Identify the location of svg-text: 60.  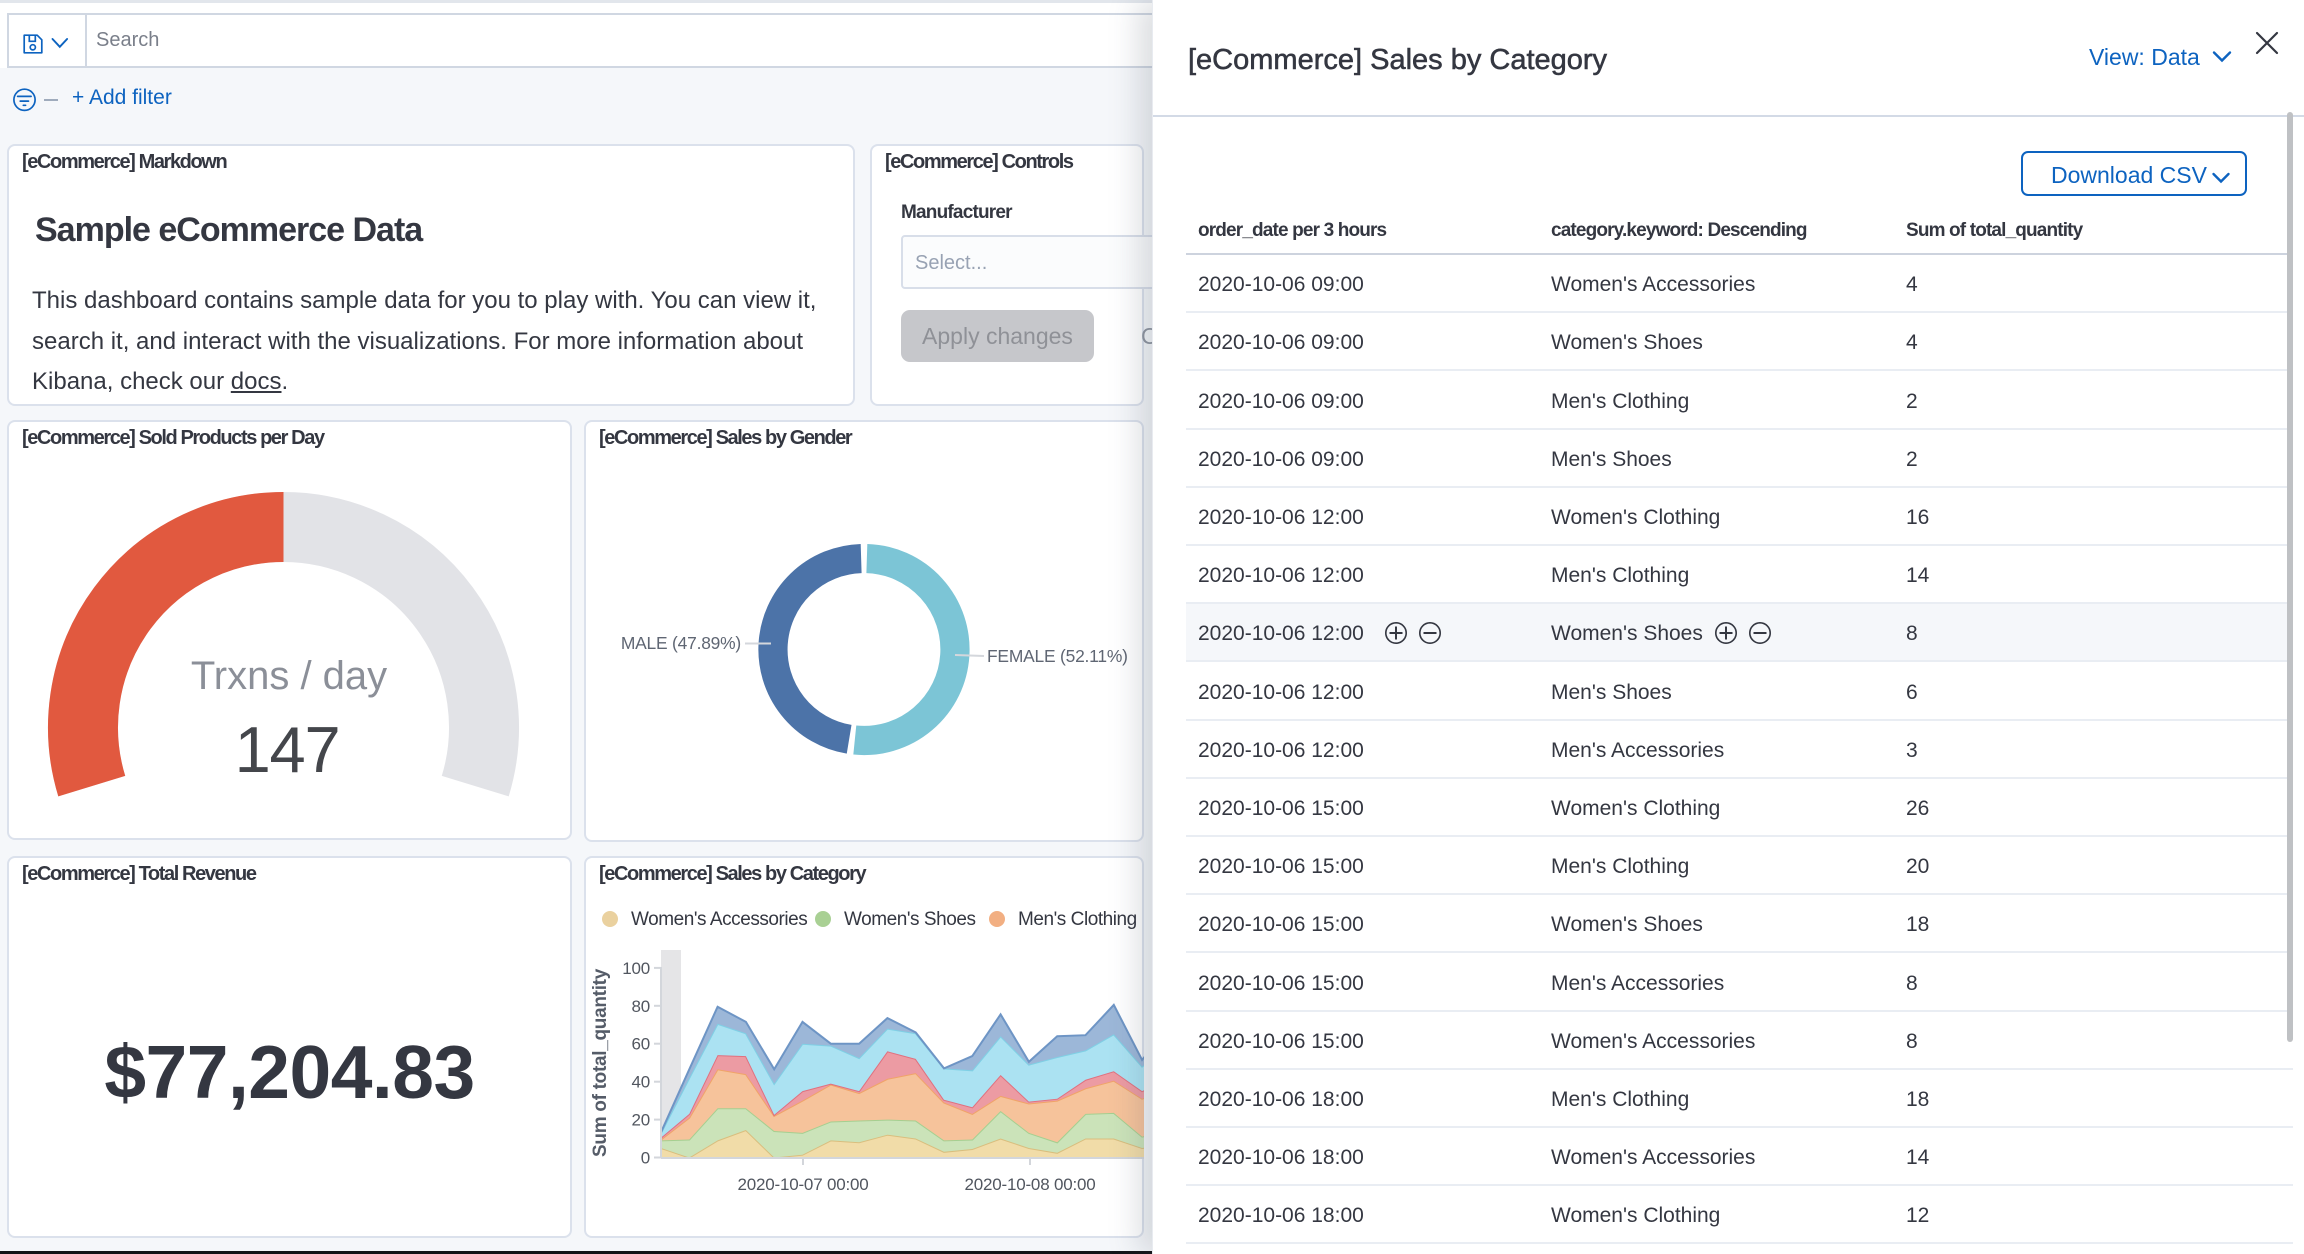
(640, 1044).